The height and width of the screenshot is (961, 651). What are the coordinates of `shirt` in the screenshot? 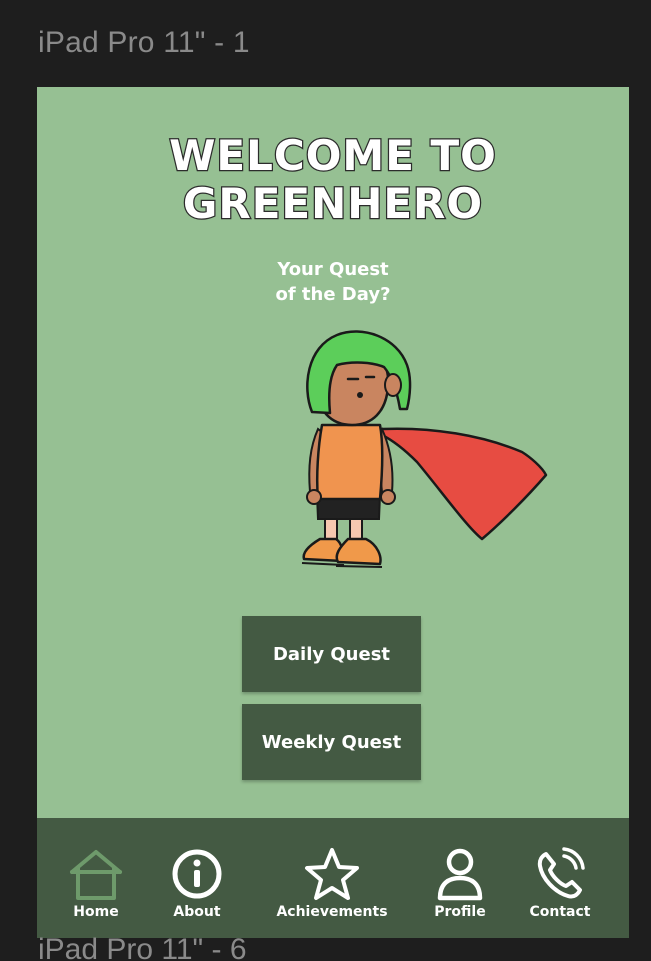 It's located at (349, 462).